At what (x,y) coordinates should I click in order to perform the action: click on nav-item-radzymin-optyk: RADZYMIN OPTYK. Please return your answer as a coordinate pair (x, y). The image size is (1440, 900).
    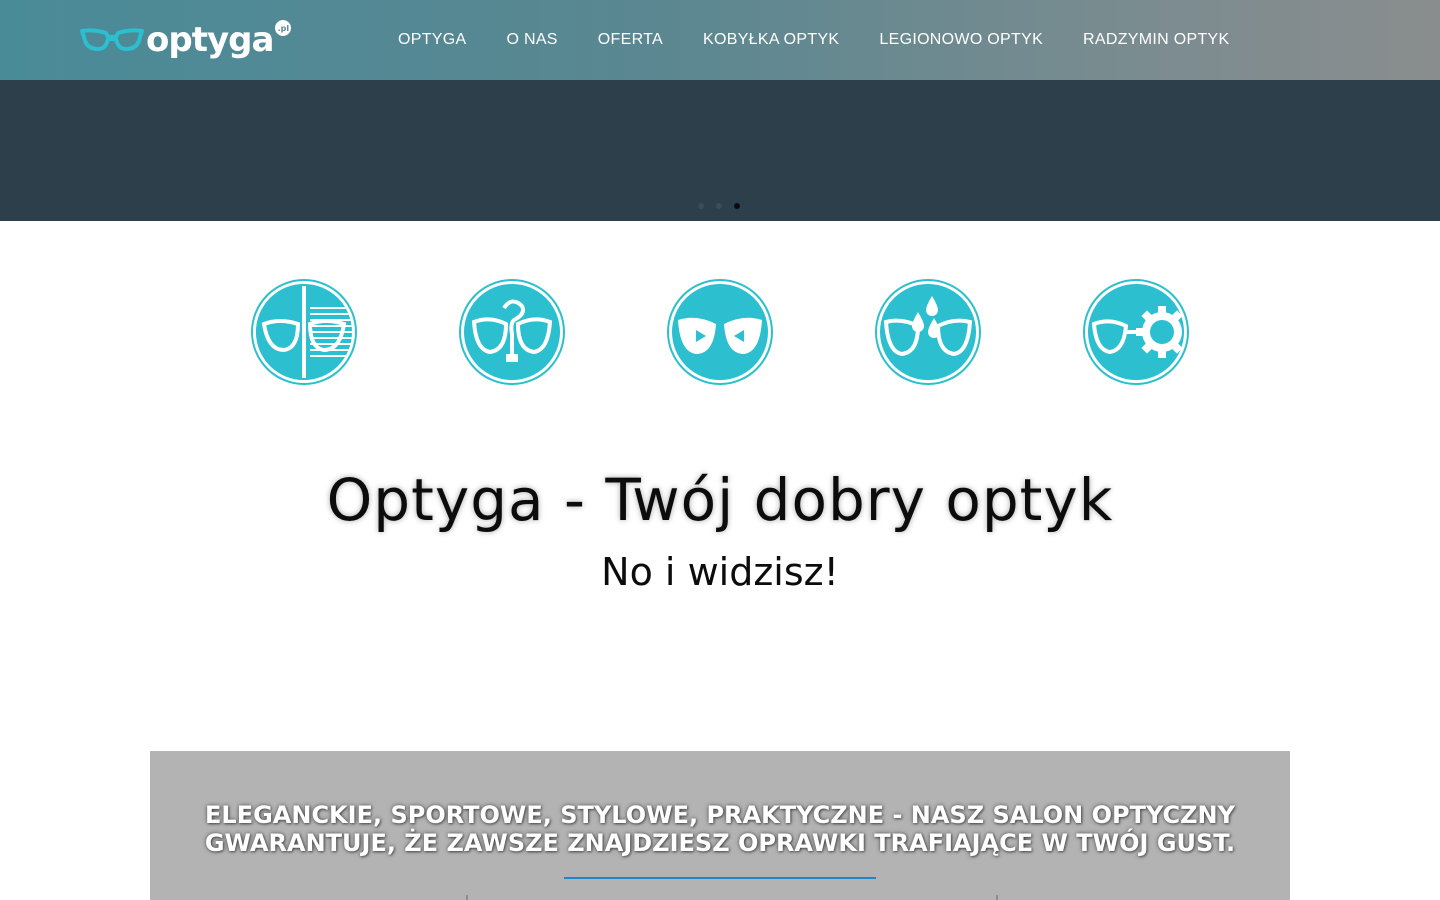
    Looking at the image, I should click on (1156, 40).